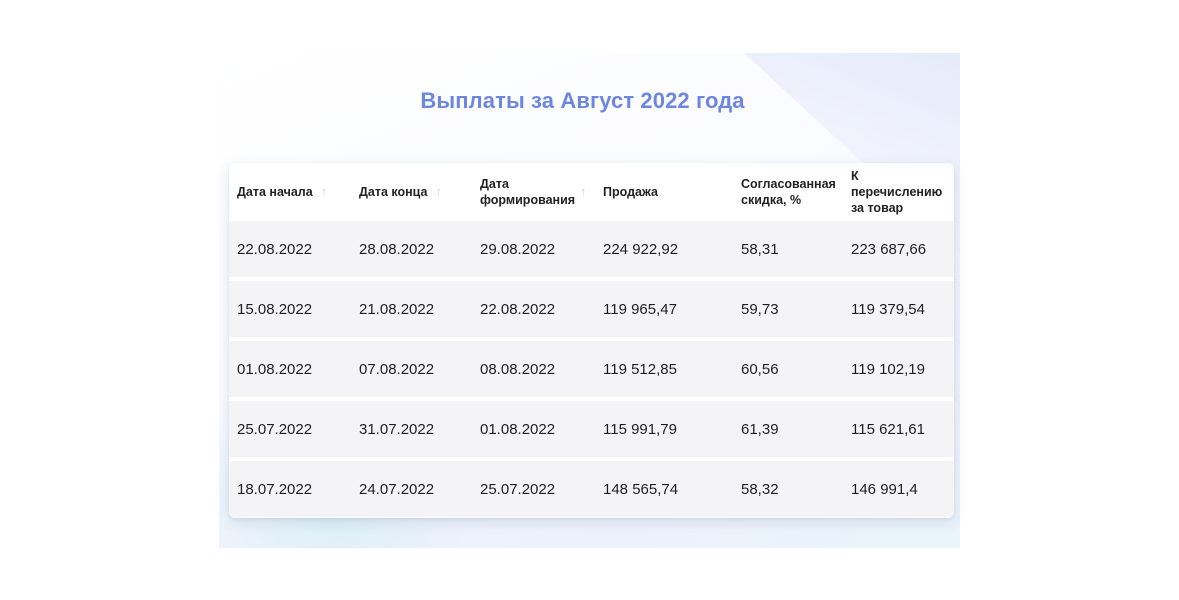 This screenshot has width=1179, height=600. I want to click on column-header-label: Дата начала, so click(275, 192).